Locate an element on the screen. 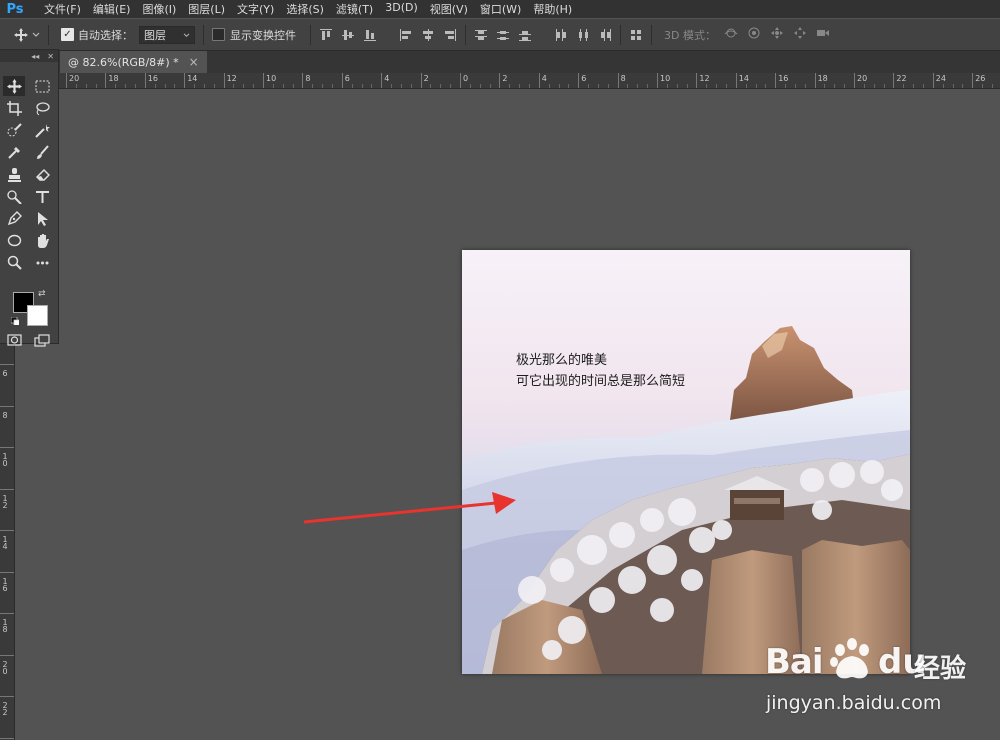 The image size is (1000, 740). roll-3d-icon is located at coordinates (754, 34).